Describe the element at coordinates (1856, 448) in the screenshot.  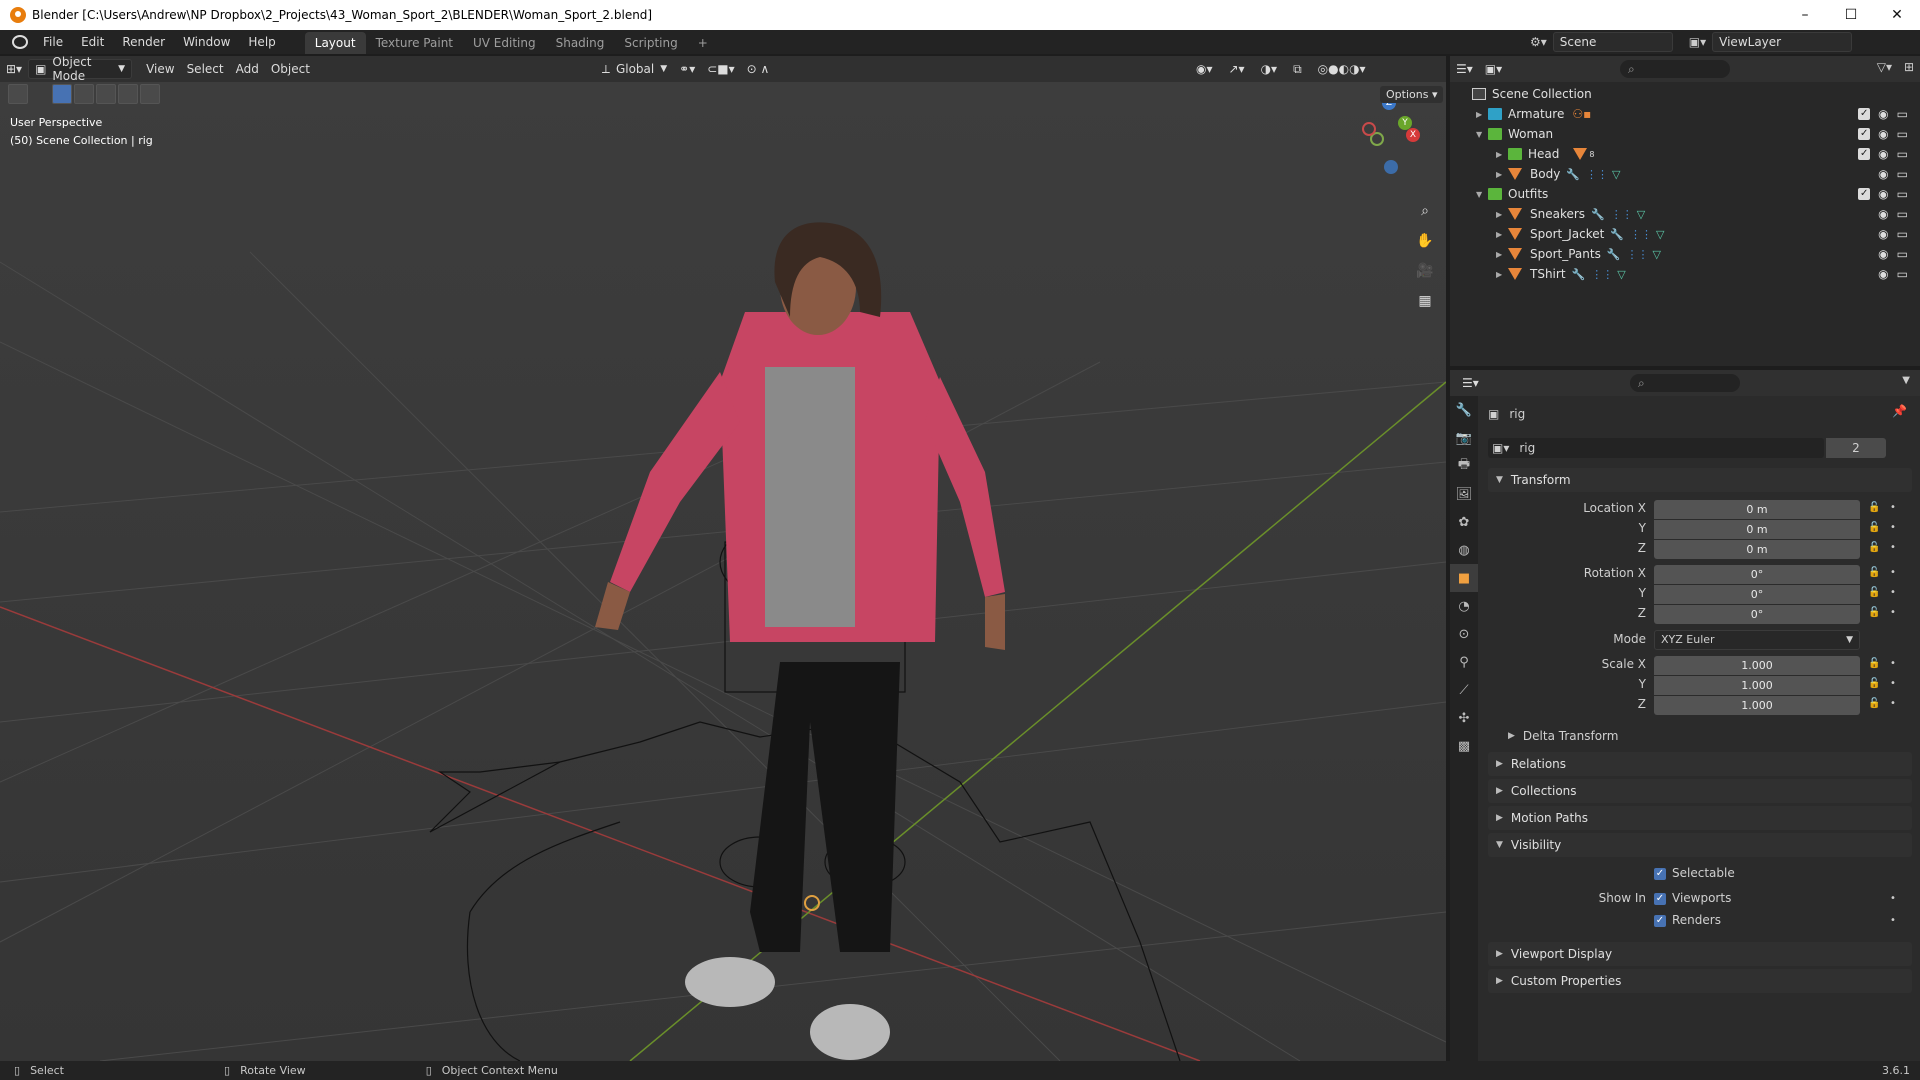
I see `users-count: 2` at that location.